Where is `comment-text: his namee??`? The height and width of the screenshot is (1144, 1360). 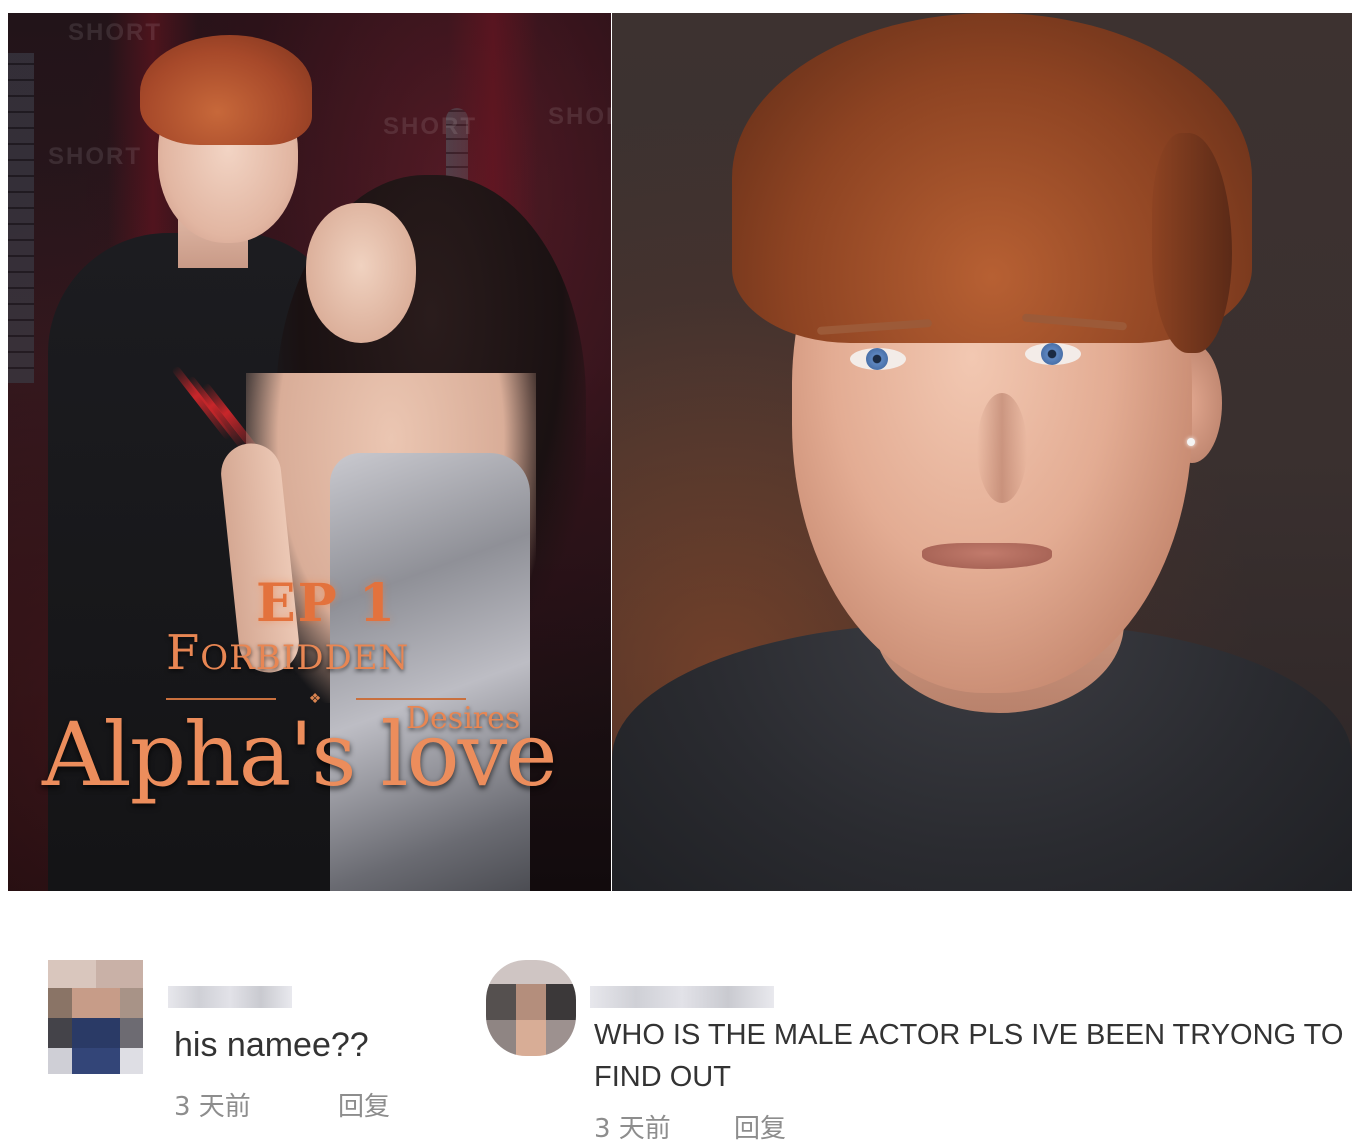
comment-text: his namee?? is located at coordinates (271, 1045).